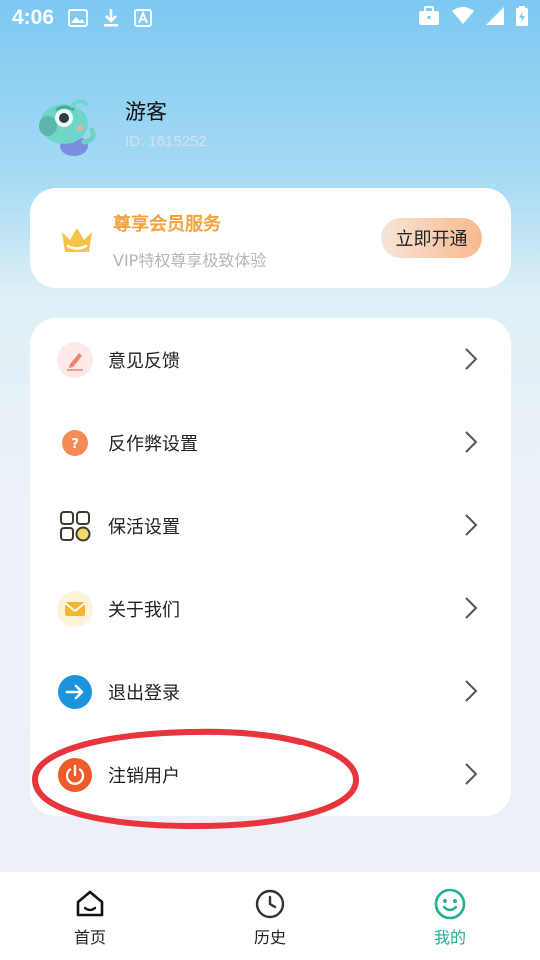 This screenshot has height=960, width=540. What do you see at coordinates (146, 112) in the screenshot?
I see `username: 游客` at bounding box center [146, 112].